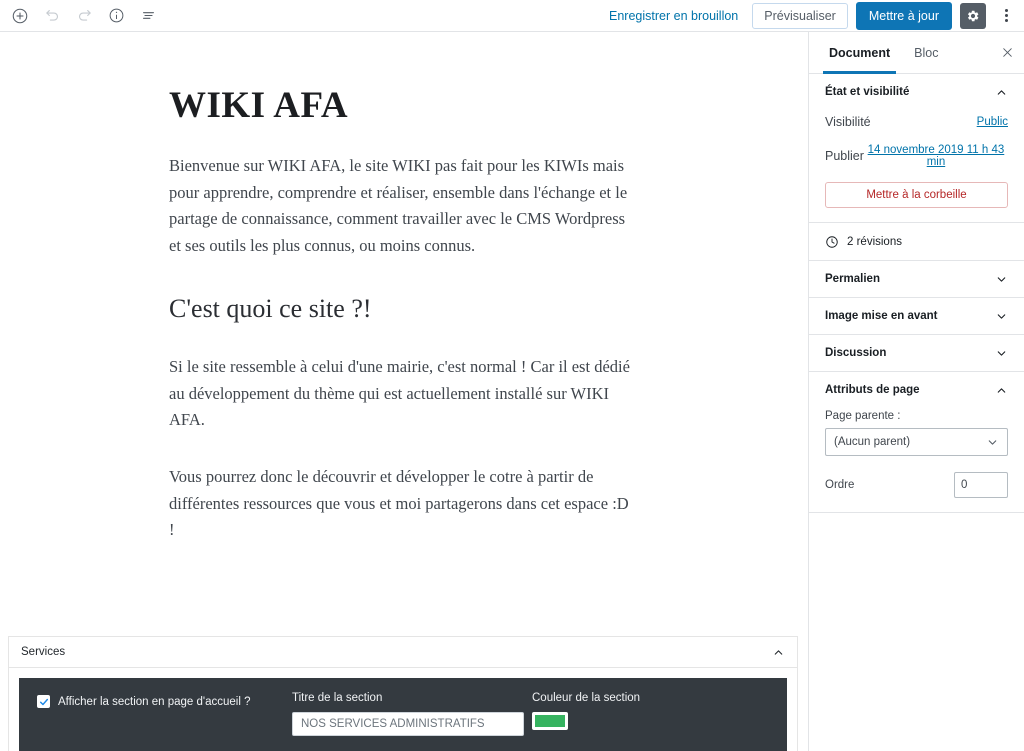 This screenshot has width=1024, height=751. I want to click on section-color-swatch-button, so click(550, 721).